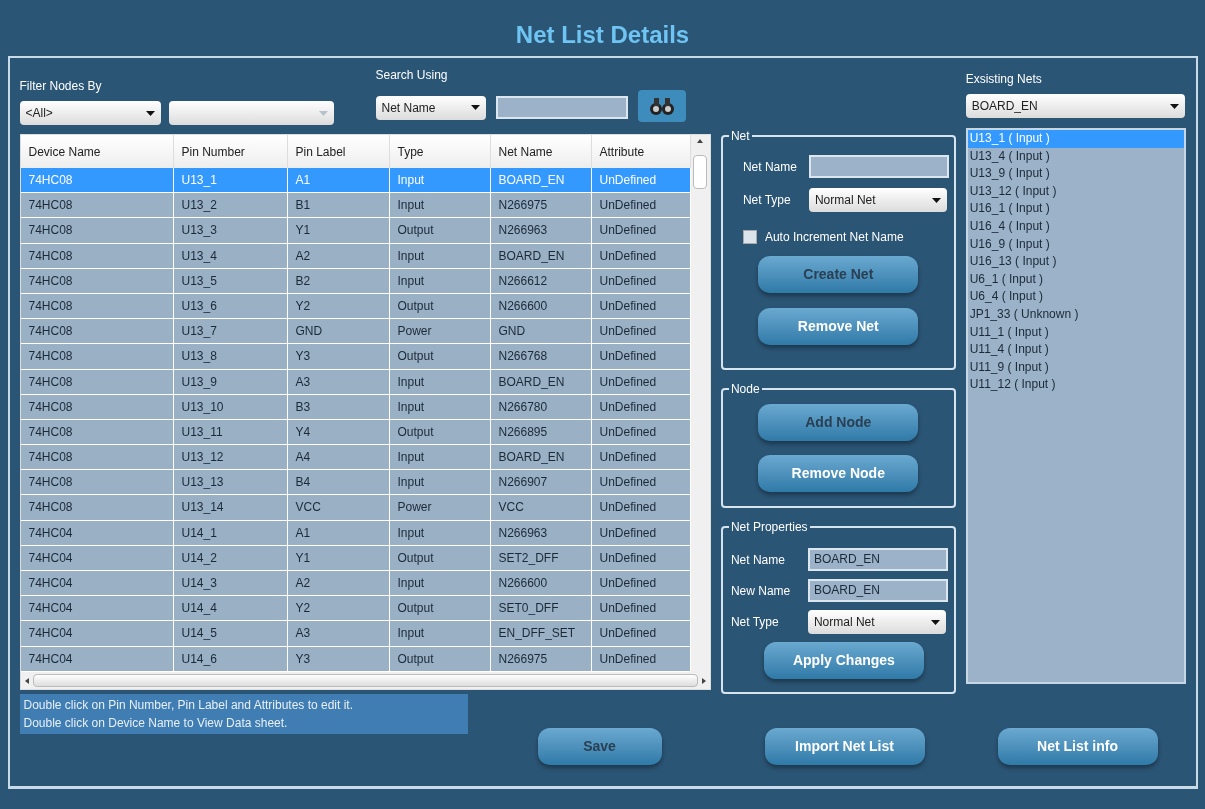 This screenshot has height=809, width=1205. I want to click on list-item: U6_4 ( Input ), so click(1075, 297).